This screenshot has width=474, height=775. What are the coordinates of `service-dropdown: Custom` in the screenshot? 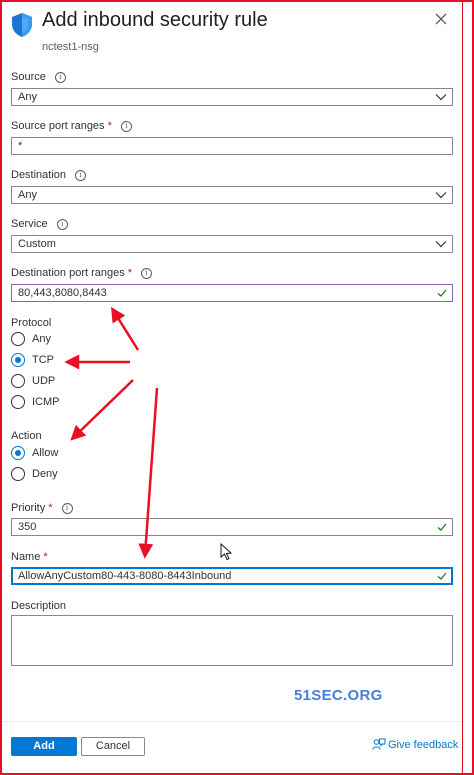 It's located at (232, 244).